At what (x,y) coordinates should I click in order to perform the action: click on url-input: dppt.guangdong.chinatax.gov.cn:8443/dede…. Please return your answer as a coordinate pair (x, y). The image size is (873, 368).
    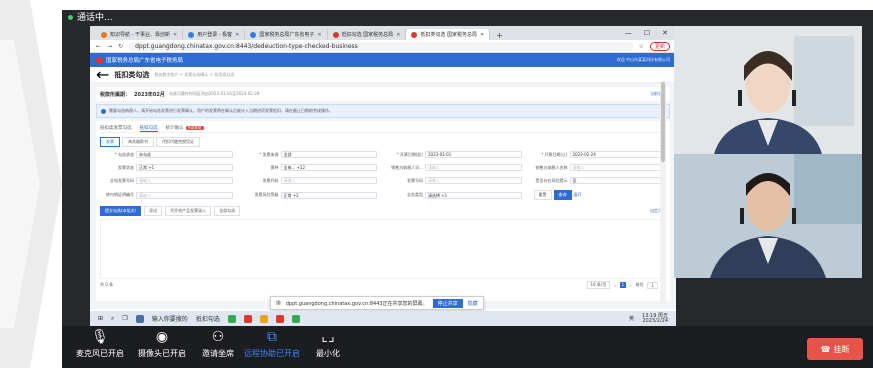
    Looking at the image, I should click on (381, 46).